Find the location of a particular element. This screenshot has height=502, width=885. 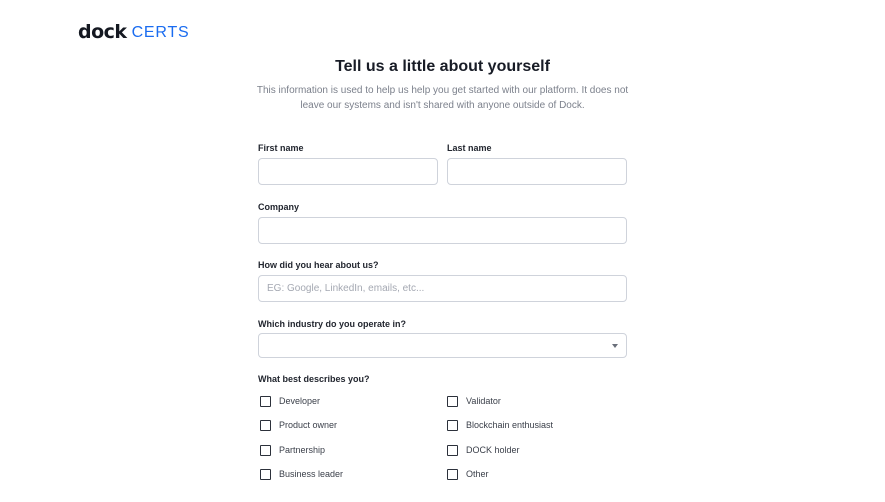

describes-label: What best describes you? is located at coordinates (314, 379).